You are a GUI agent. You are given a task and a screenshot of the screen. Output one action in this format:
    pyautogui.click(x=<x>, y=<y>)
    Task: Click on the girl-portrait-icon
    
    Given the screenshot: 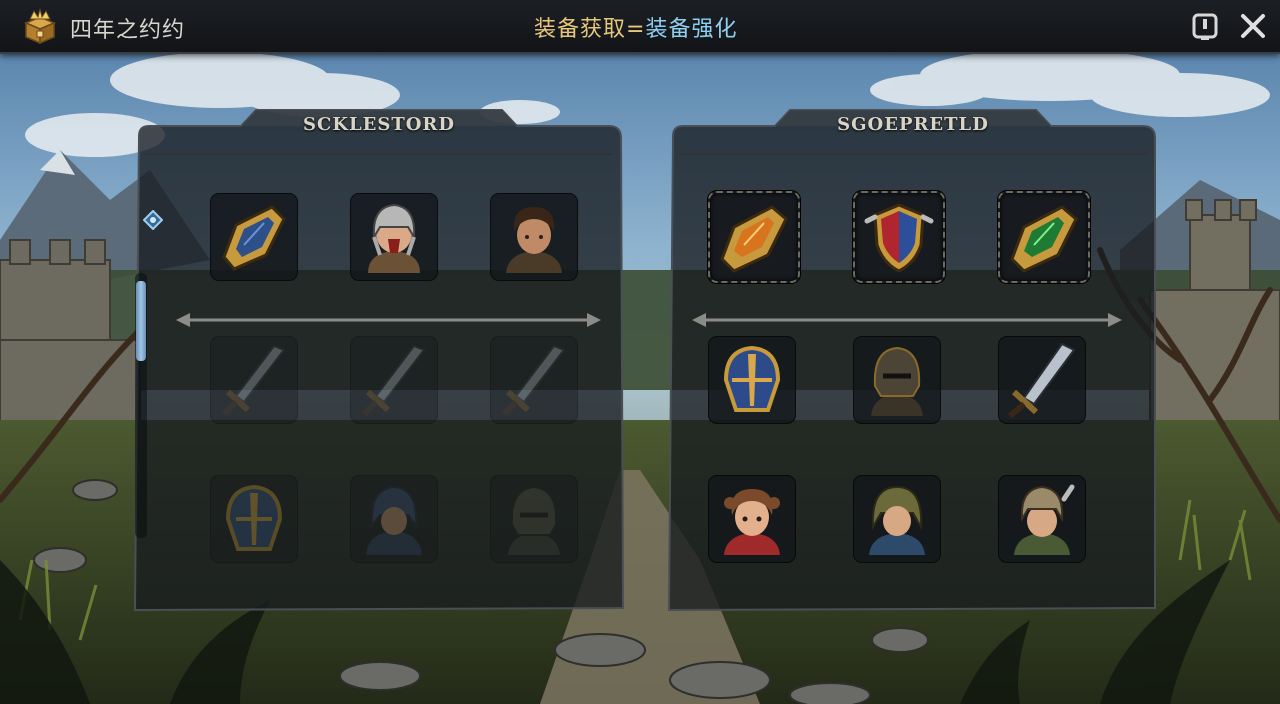 What is the action you would take?
    pyautogui.click(x=752, y=522)
    